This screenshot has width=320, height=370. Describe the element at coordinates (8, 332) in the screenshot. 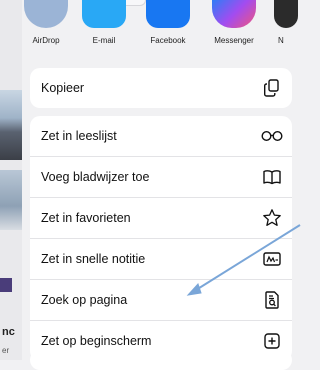

I see `background-text: nc` at that location.